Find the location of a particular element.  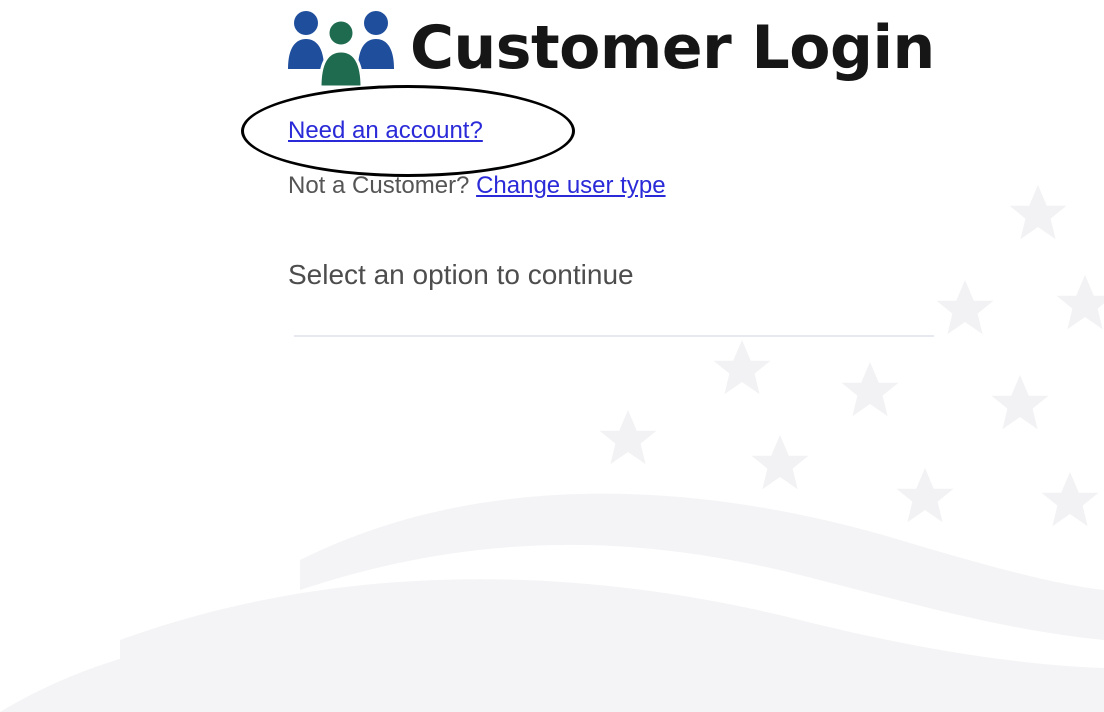

page-title: Customer Login is located at coordinates (672, 48).